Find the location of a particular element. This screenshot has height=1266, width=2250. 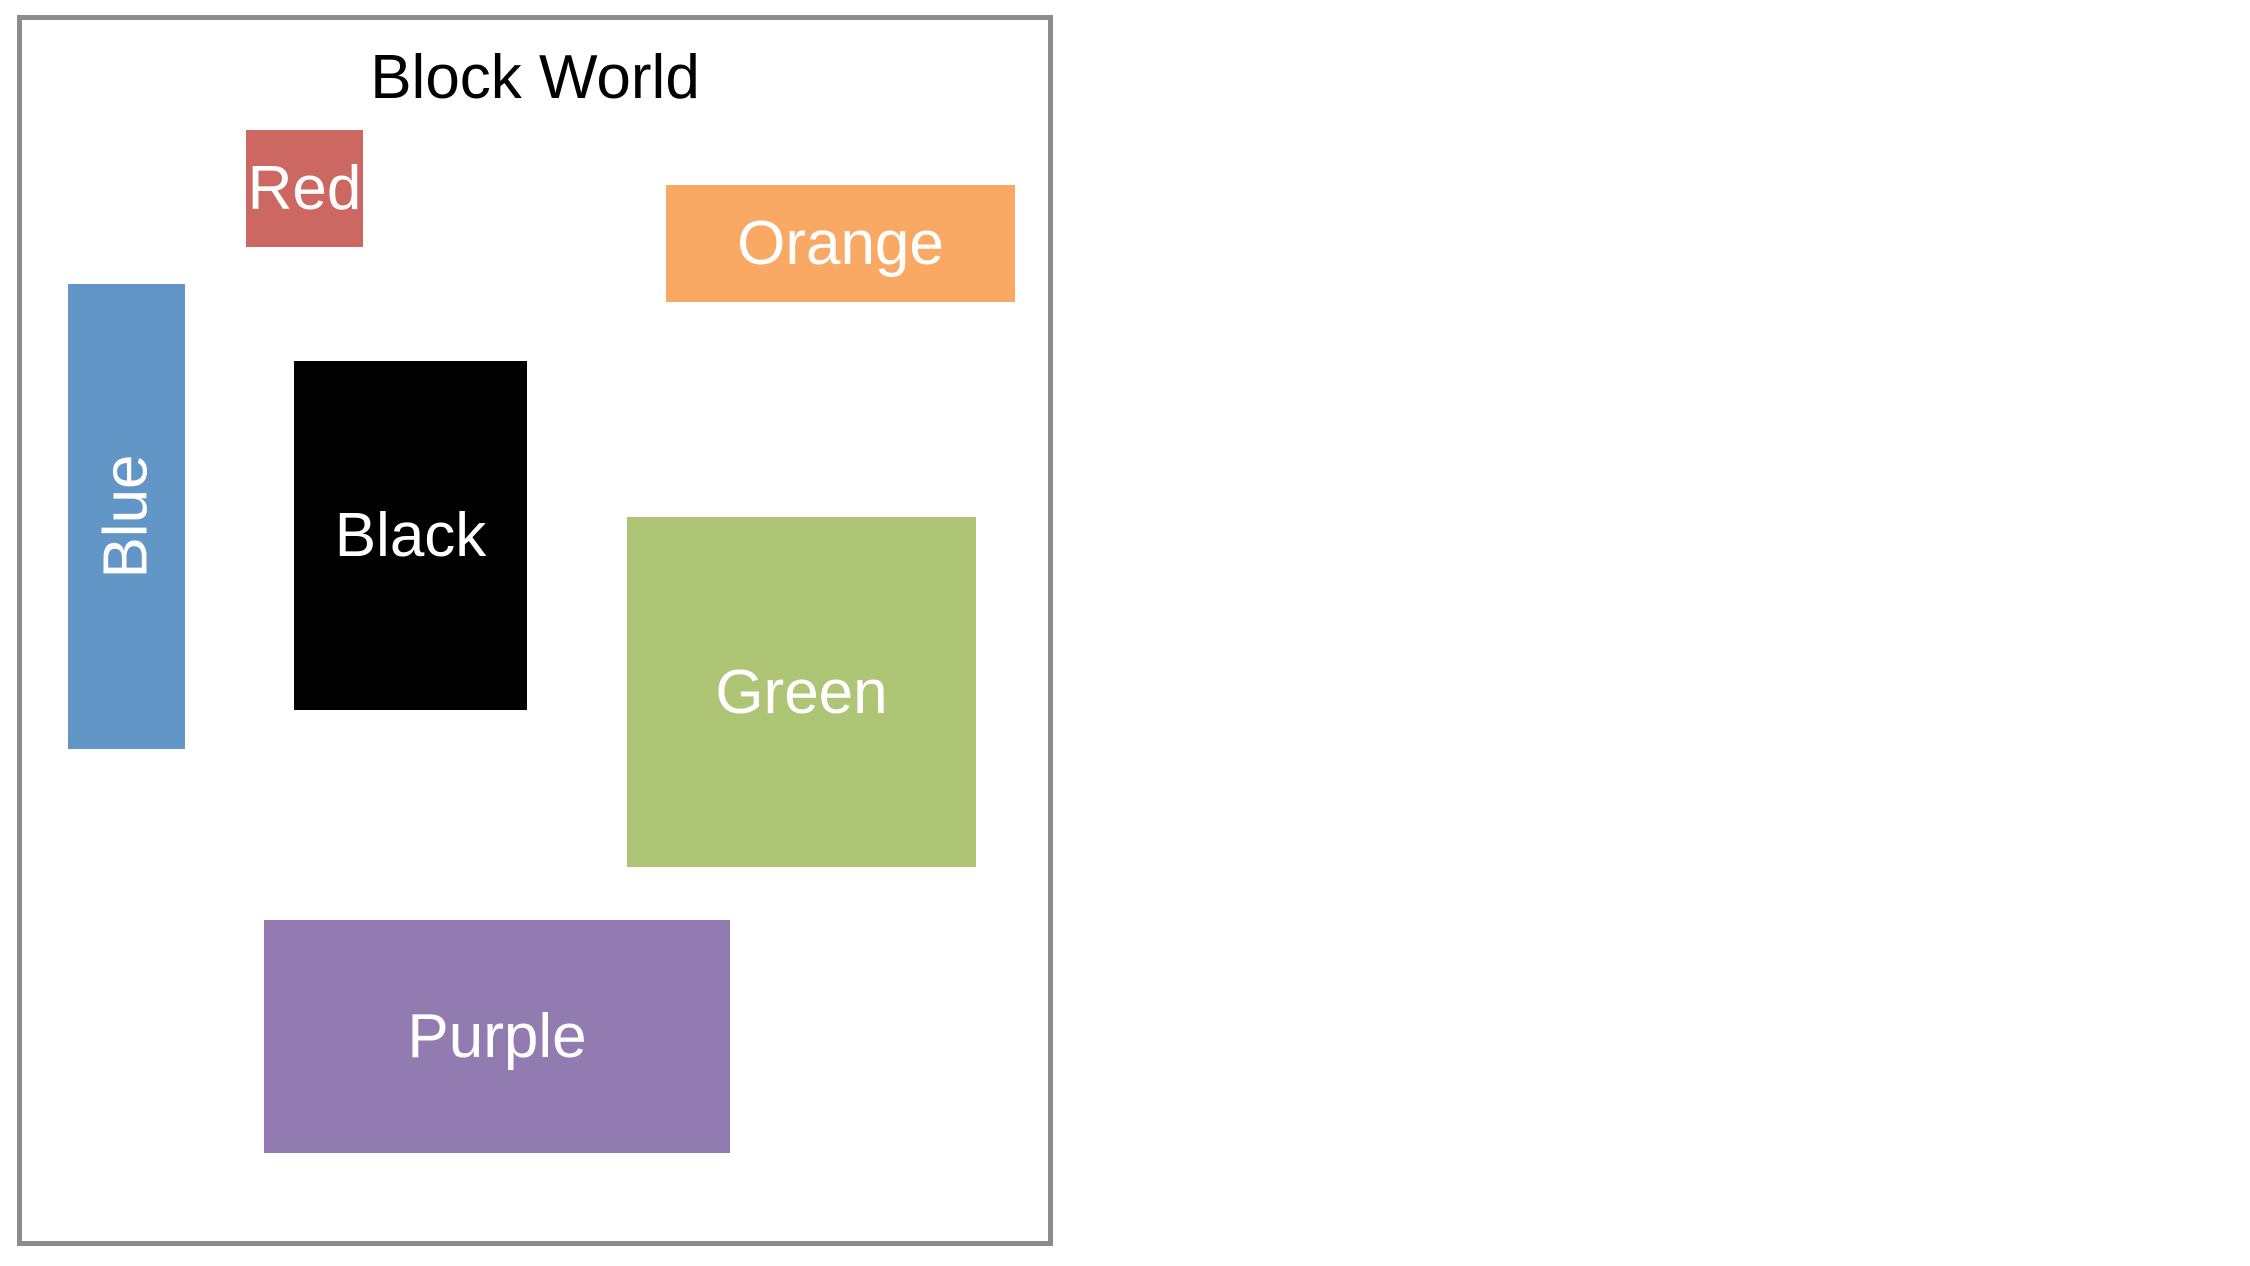

diagram-title: Block World is located at coordinates (535, 77).